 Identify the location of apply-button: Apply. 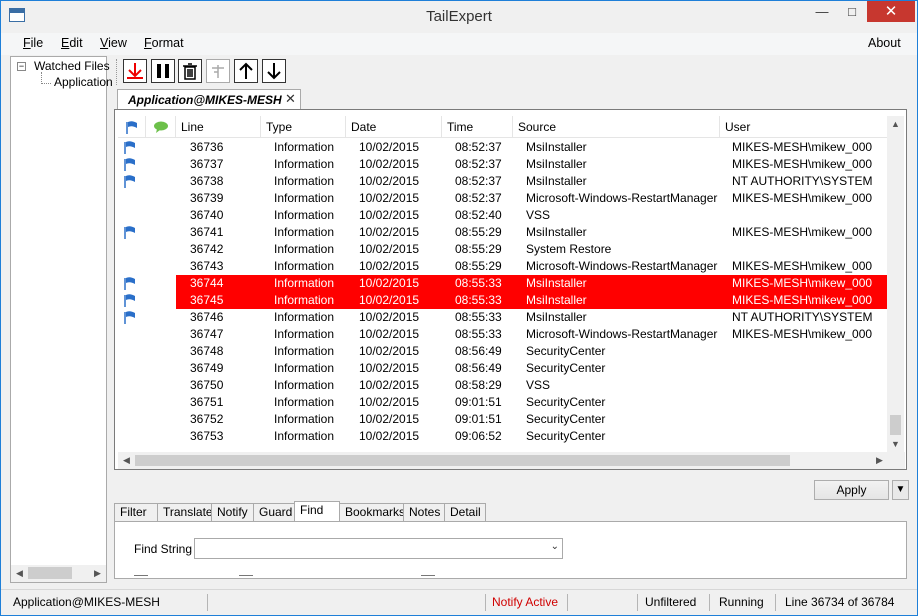
(851, 490).